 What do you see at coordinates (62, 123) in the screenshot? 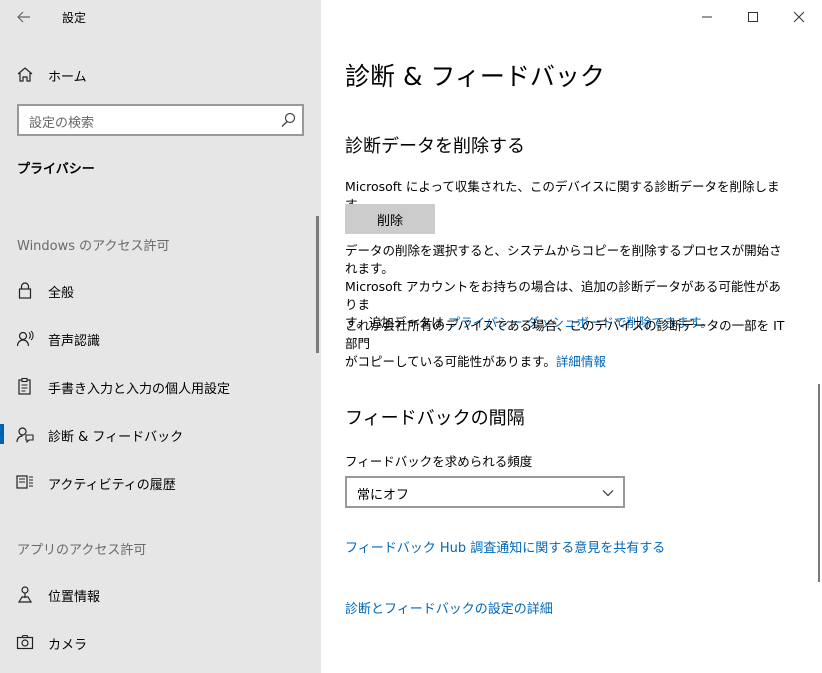
I see `search-placeholder: 設定の検索` at bounding box center [62, 123].